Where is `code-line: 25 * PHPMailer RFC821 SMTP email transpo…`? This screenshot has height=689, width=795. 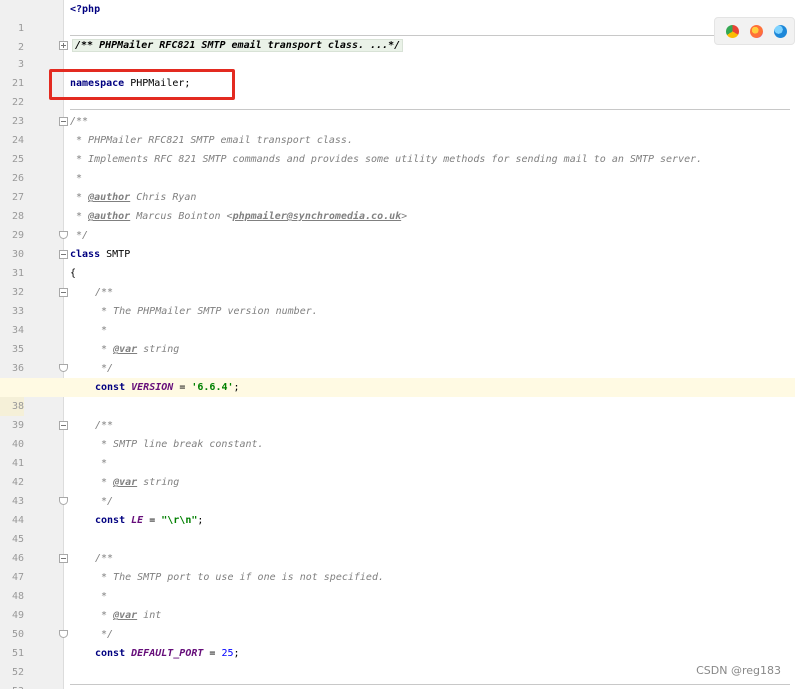 code-line: 25 * PHPMailer RFC821 SMTP email transpo… is located at coordinates (397, 148).